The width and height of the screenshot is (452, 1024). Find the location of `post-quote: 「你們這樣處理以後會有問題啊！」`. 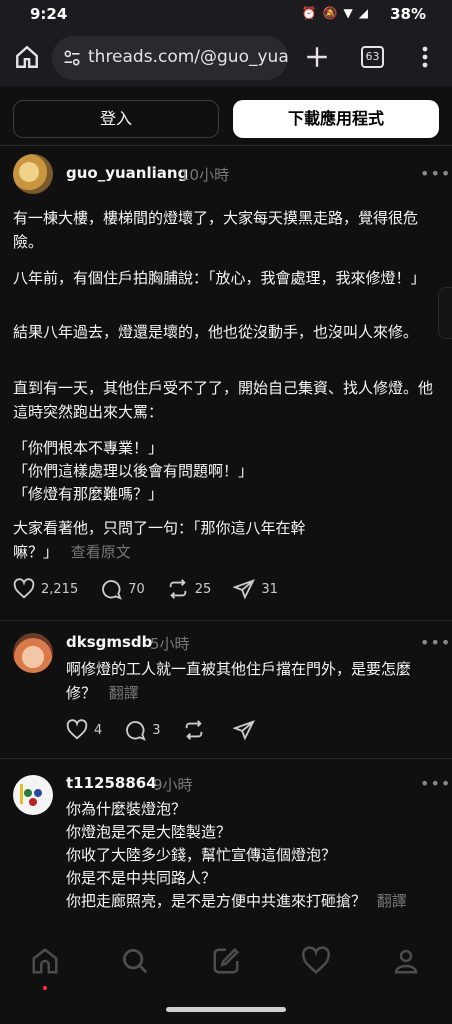

post-quote: 「你們這樣處理以後會有問題啊！」 is located at coordinates (133, 471).